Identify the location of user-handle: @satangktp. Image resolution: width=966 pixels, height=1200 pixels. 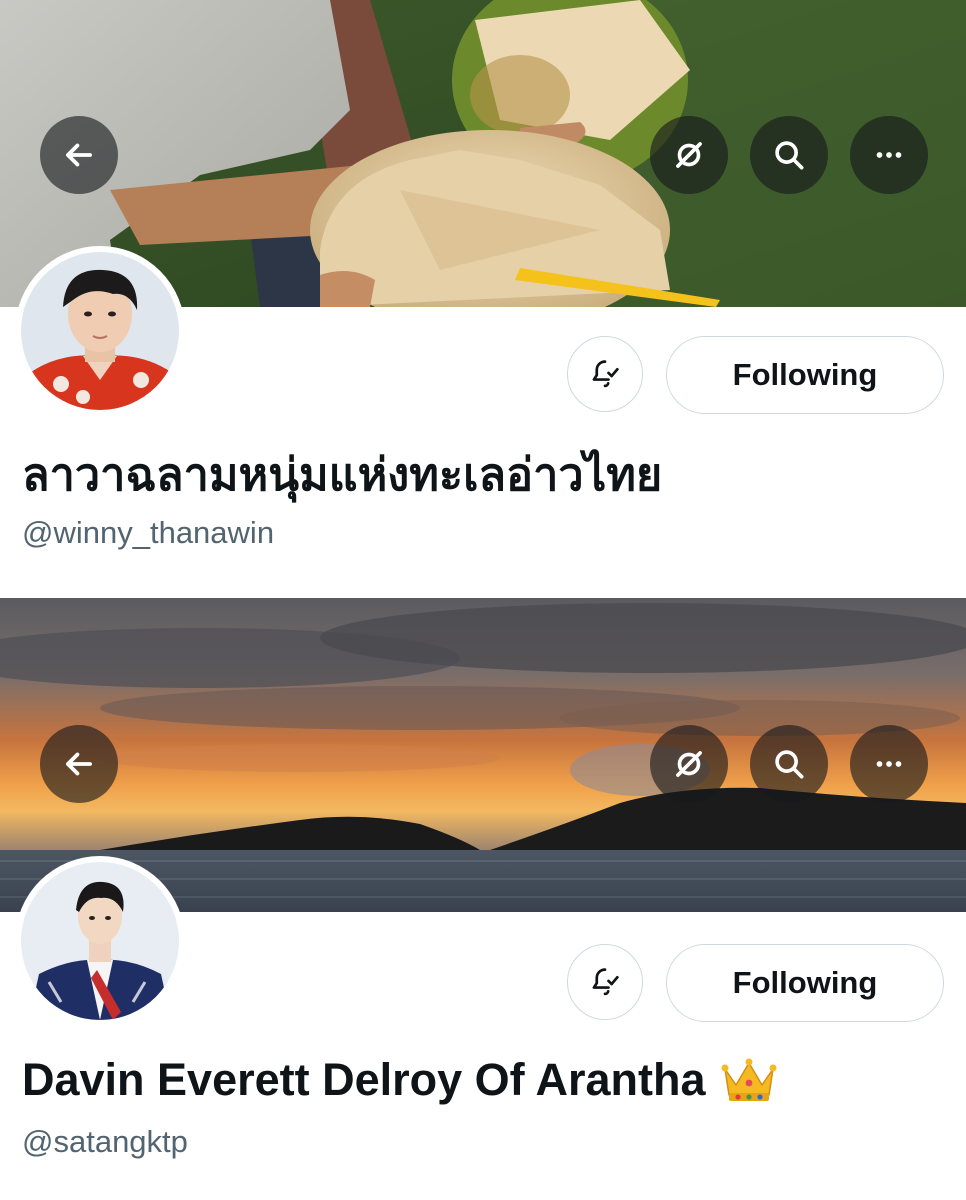
(105, 1142).